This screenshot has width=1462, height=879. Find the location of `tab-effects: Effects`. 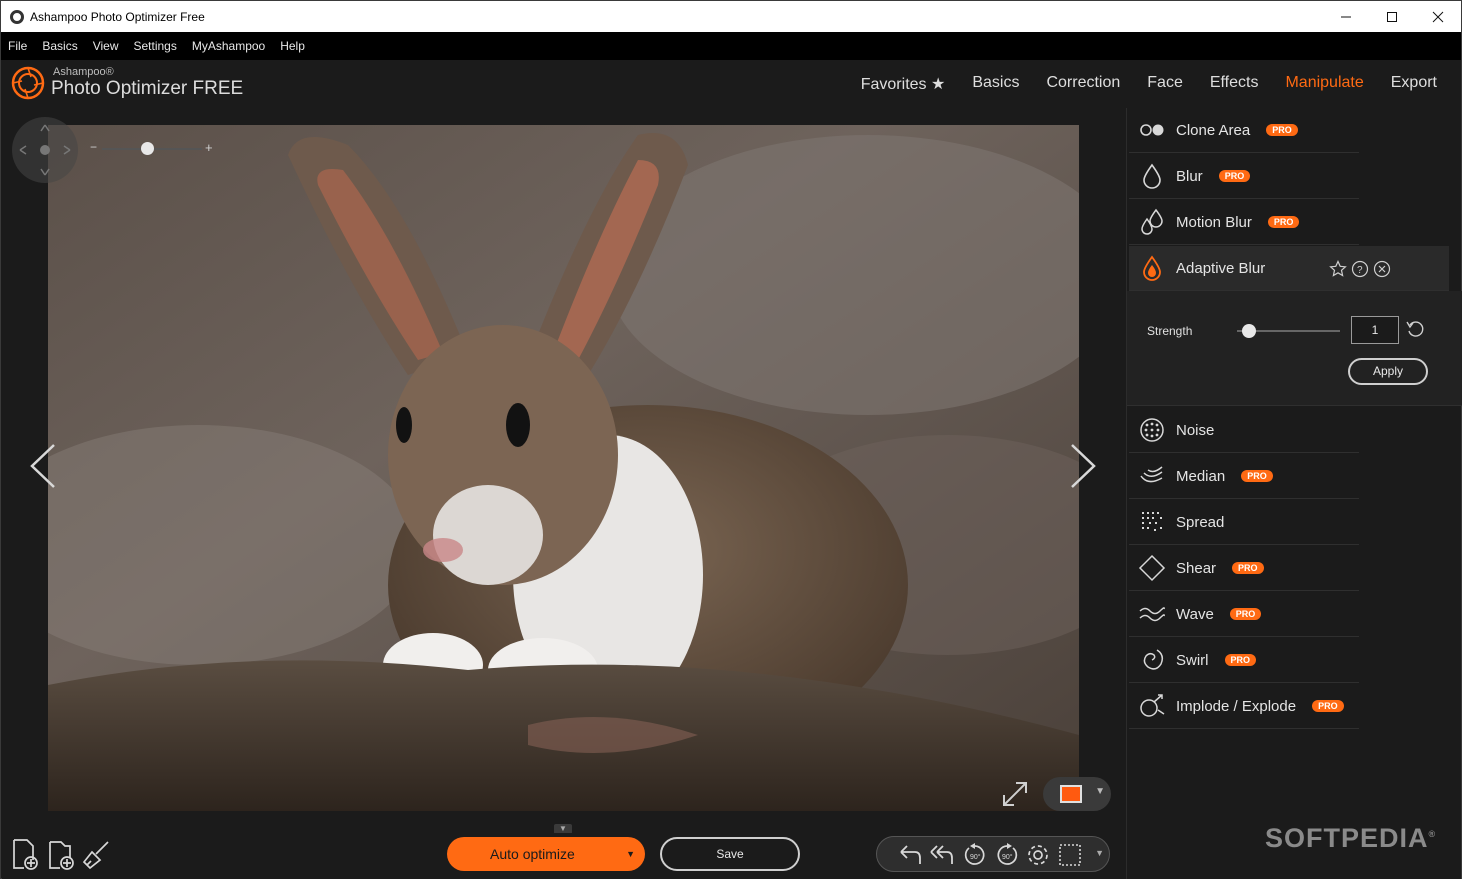

tab-effects: Effects is located at coordinates (1234, 84).